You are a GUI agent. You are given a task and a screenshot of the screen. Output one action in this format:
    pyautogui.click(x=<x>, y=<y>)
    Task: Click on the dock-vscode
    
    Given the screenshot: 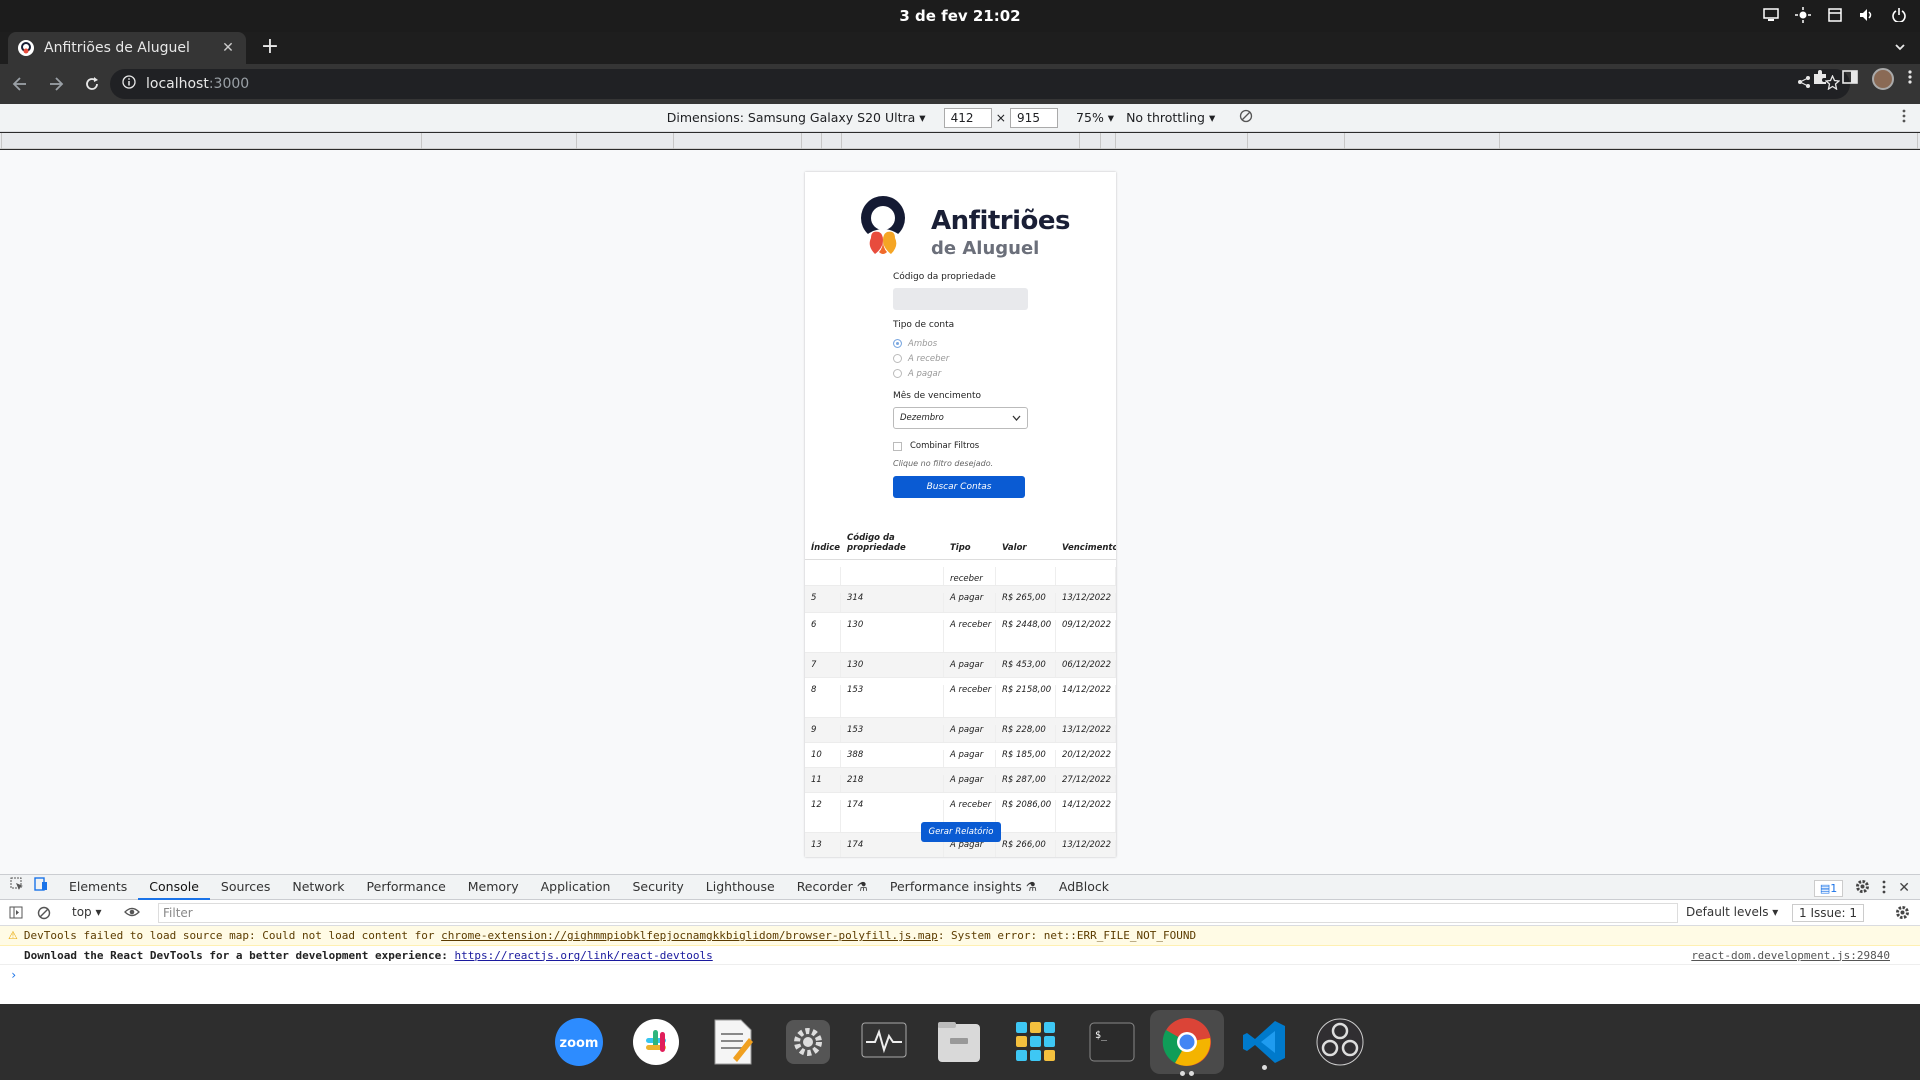 What is the action you would take?
    pyautogui.click(x=1264, y=1043)
    